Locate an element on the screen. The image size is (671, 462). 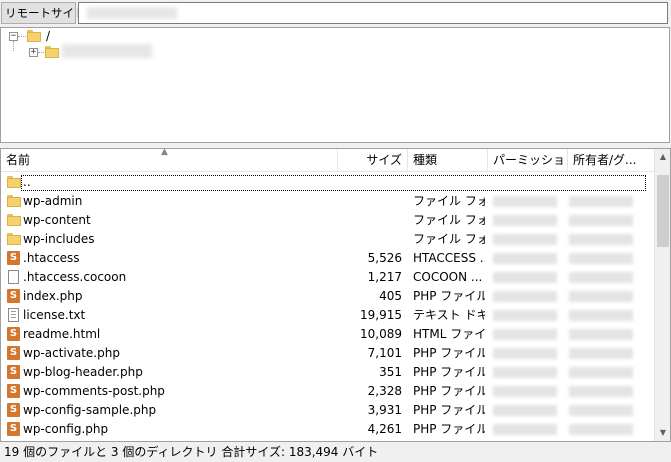
remote-site-bar: リモートサイト: is located at coordinates (335, 13).